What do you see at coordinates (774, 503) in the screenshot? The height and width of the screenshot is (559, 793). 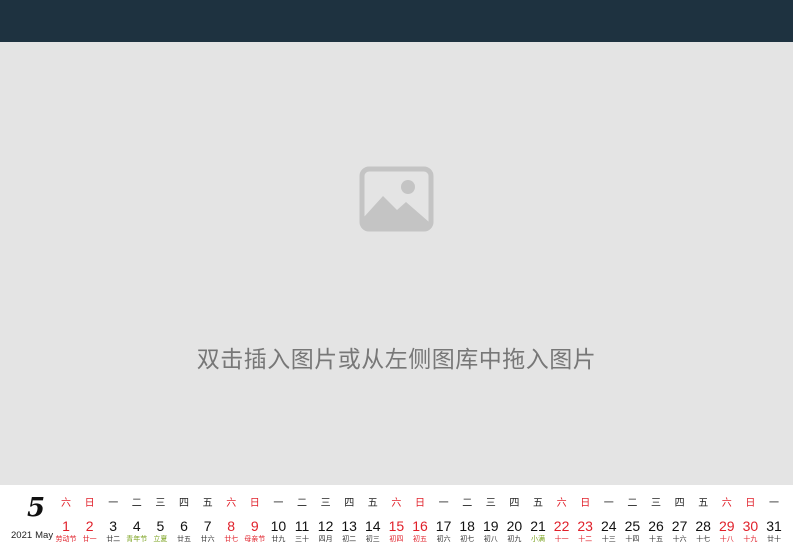 I see `weekday-label: 一` at bounding box center [774, 503].